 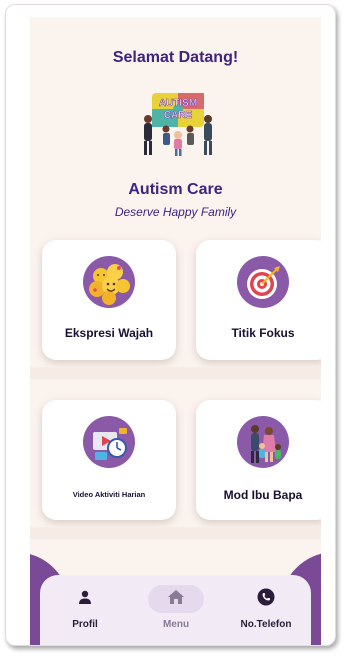 What do you see at coordinates (263, 333) in the screenshot?
I see `card-label: Titik Fokus` at bounding box center [263, 333].